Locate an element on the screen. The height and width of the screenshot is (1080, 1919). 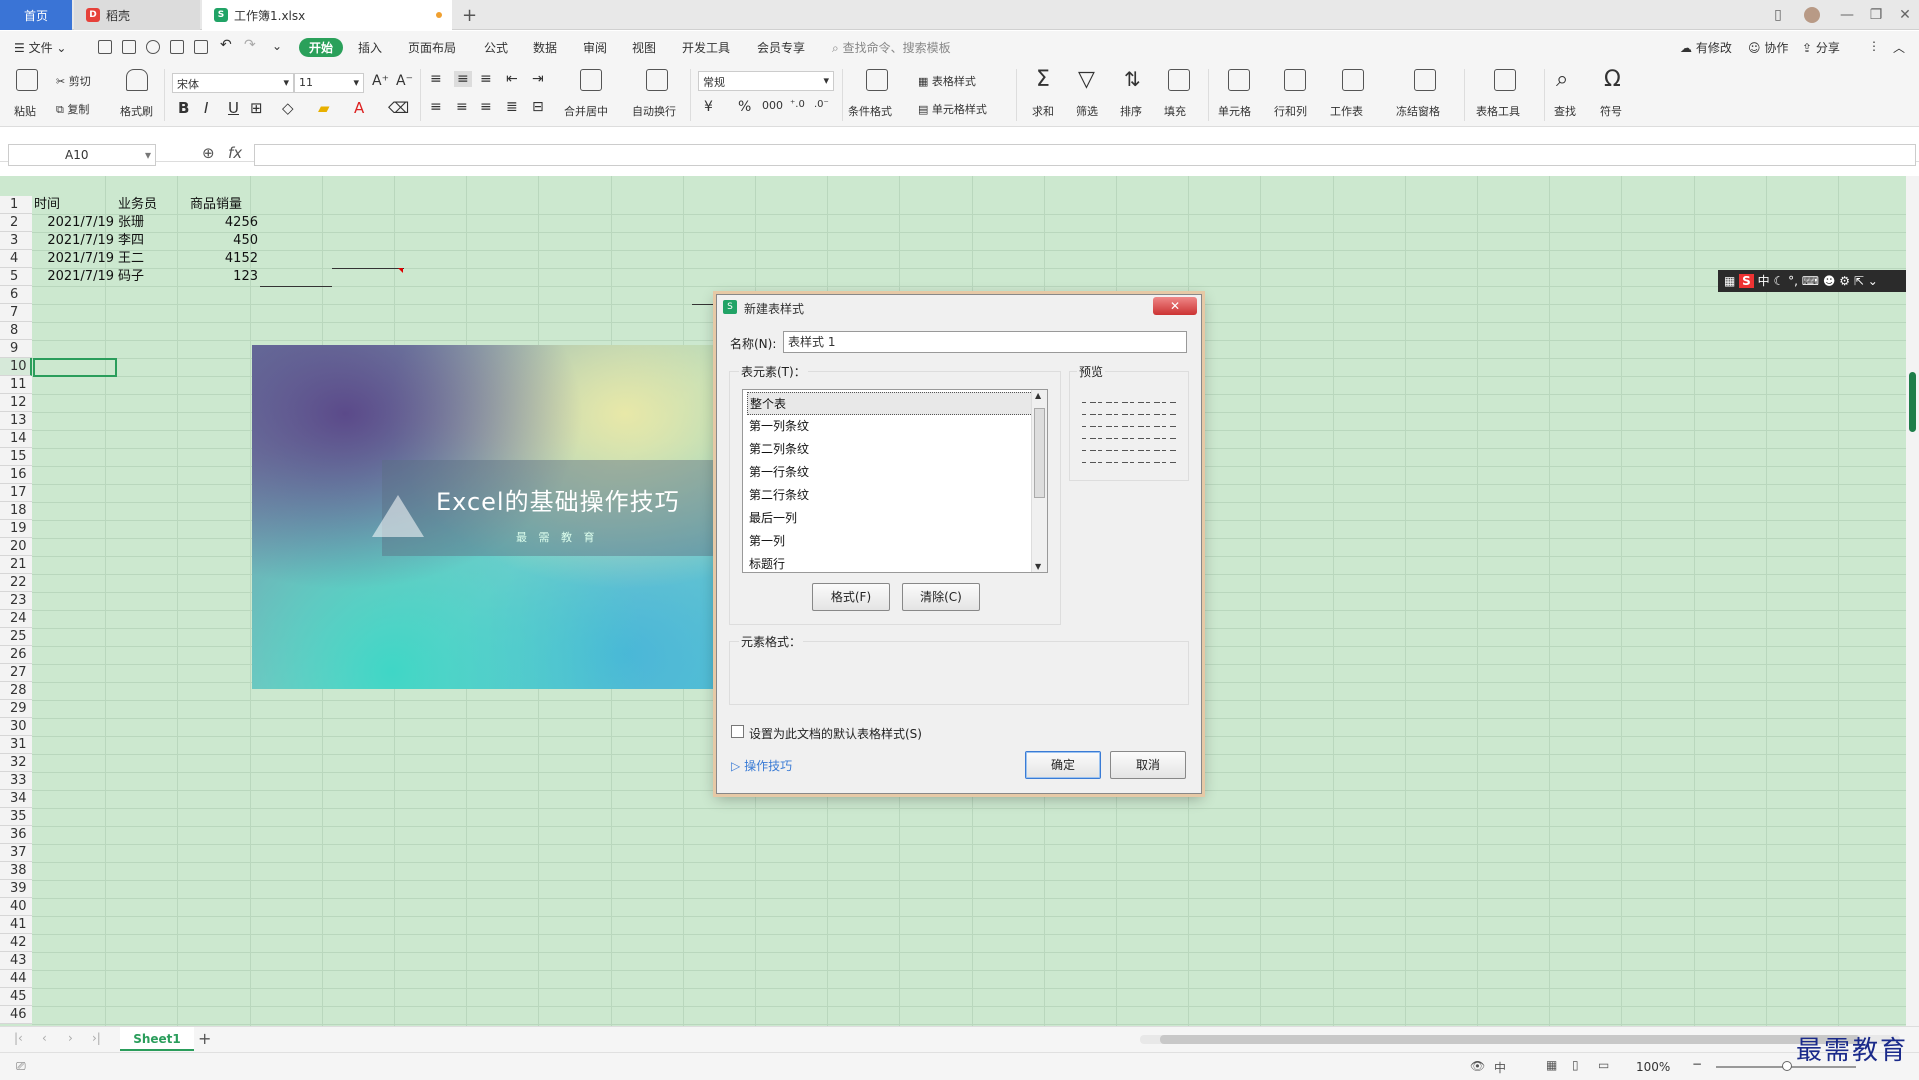
scroll-down-icon: ▼ is located at coordinates (1038, 566).